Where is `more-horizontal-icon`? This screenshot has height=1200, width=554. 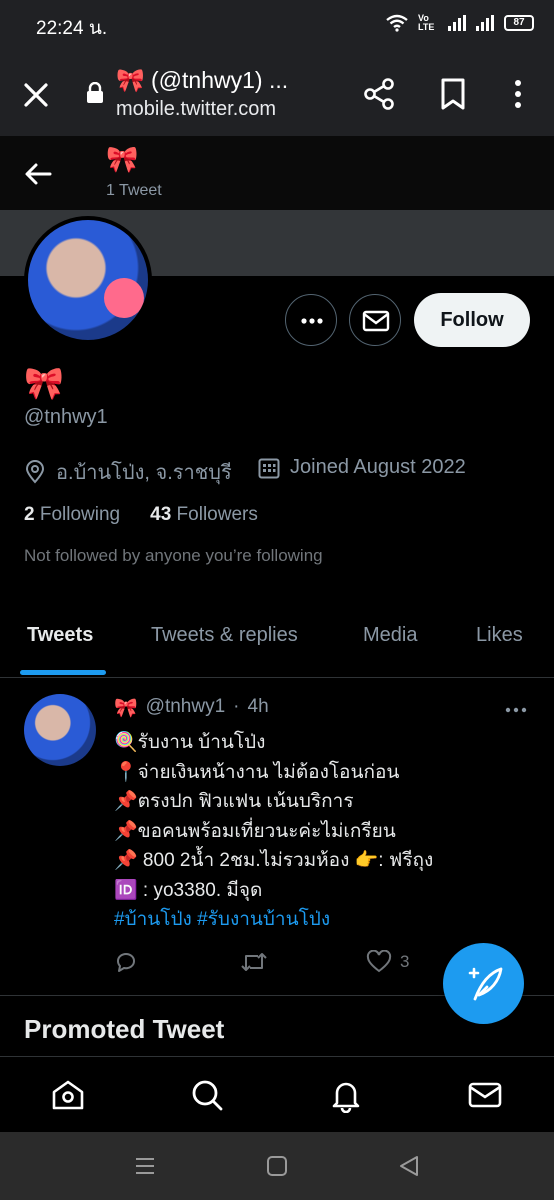 more-horizontal-icon is located at coordinates (312, 321).